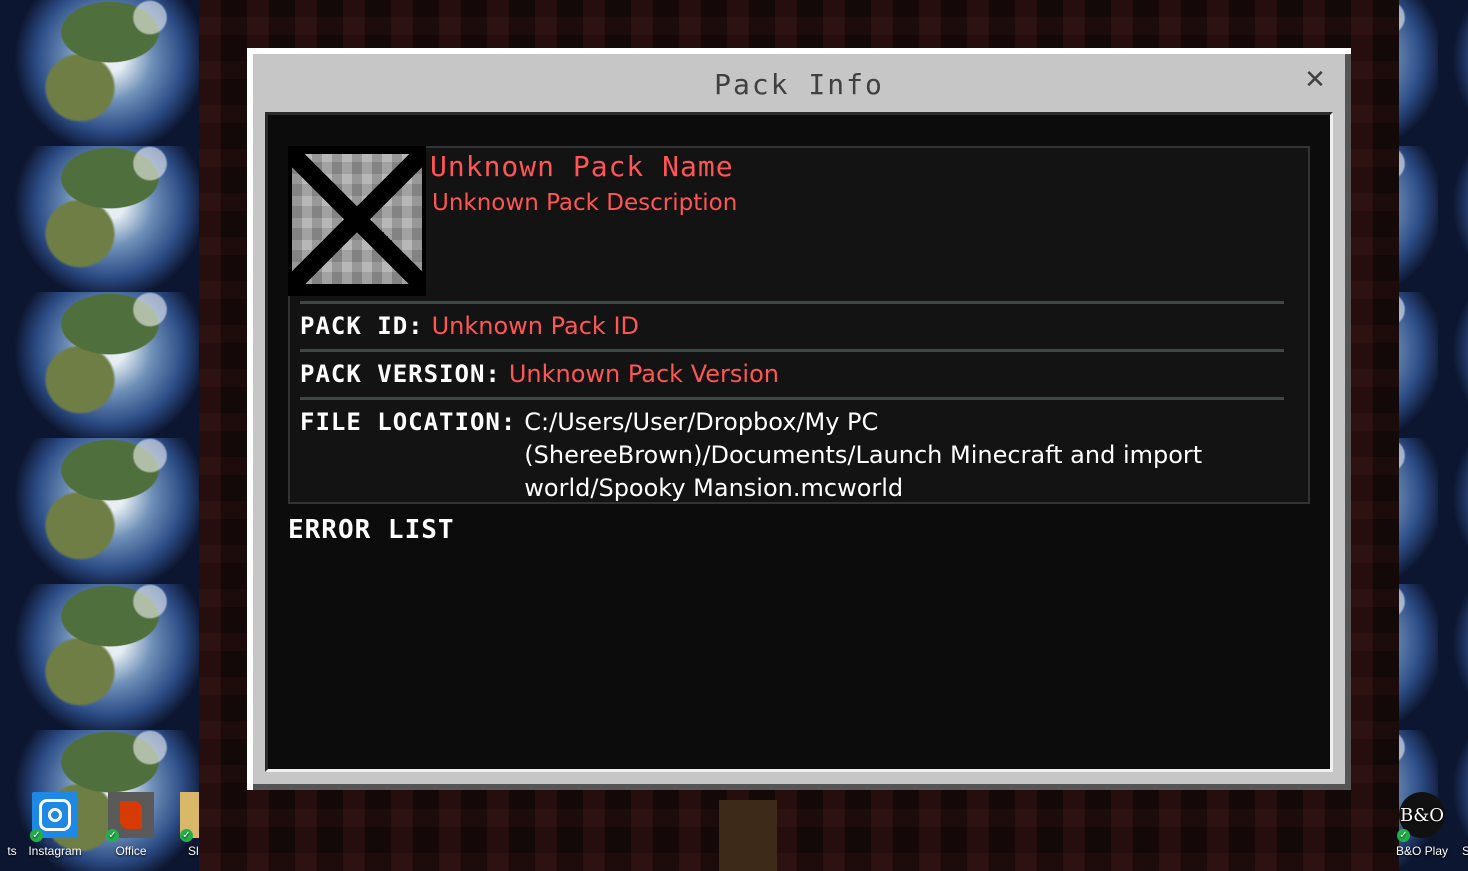 The height and width of the screenshot is (871, 1468). What do you see at coordinates (193, 851) in the screenshot?
I see `desktop-icon-label: Sl` at bounding box center [193, 851].